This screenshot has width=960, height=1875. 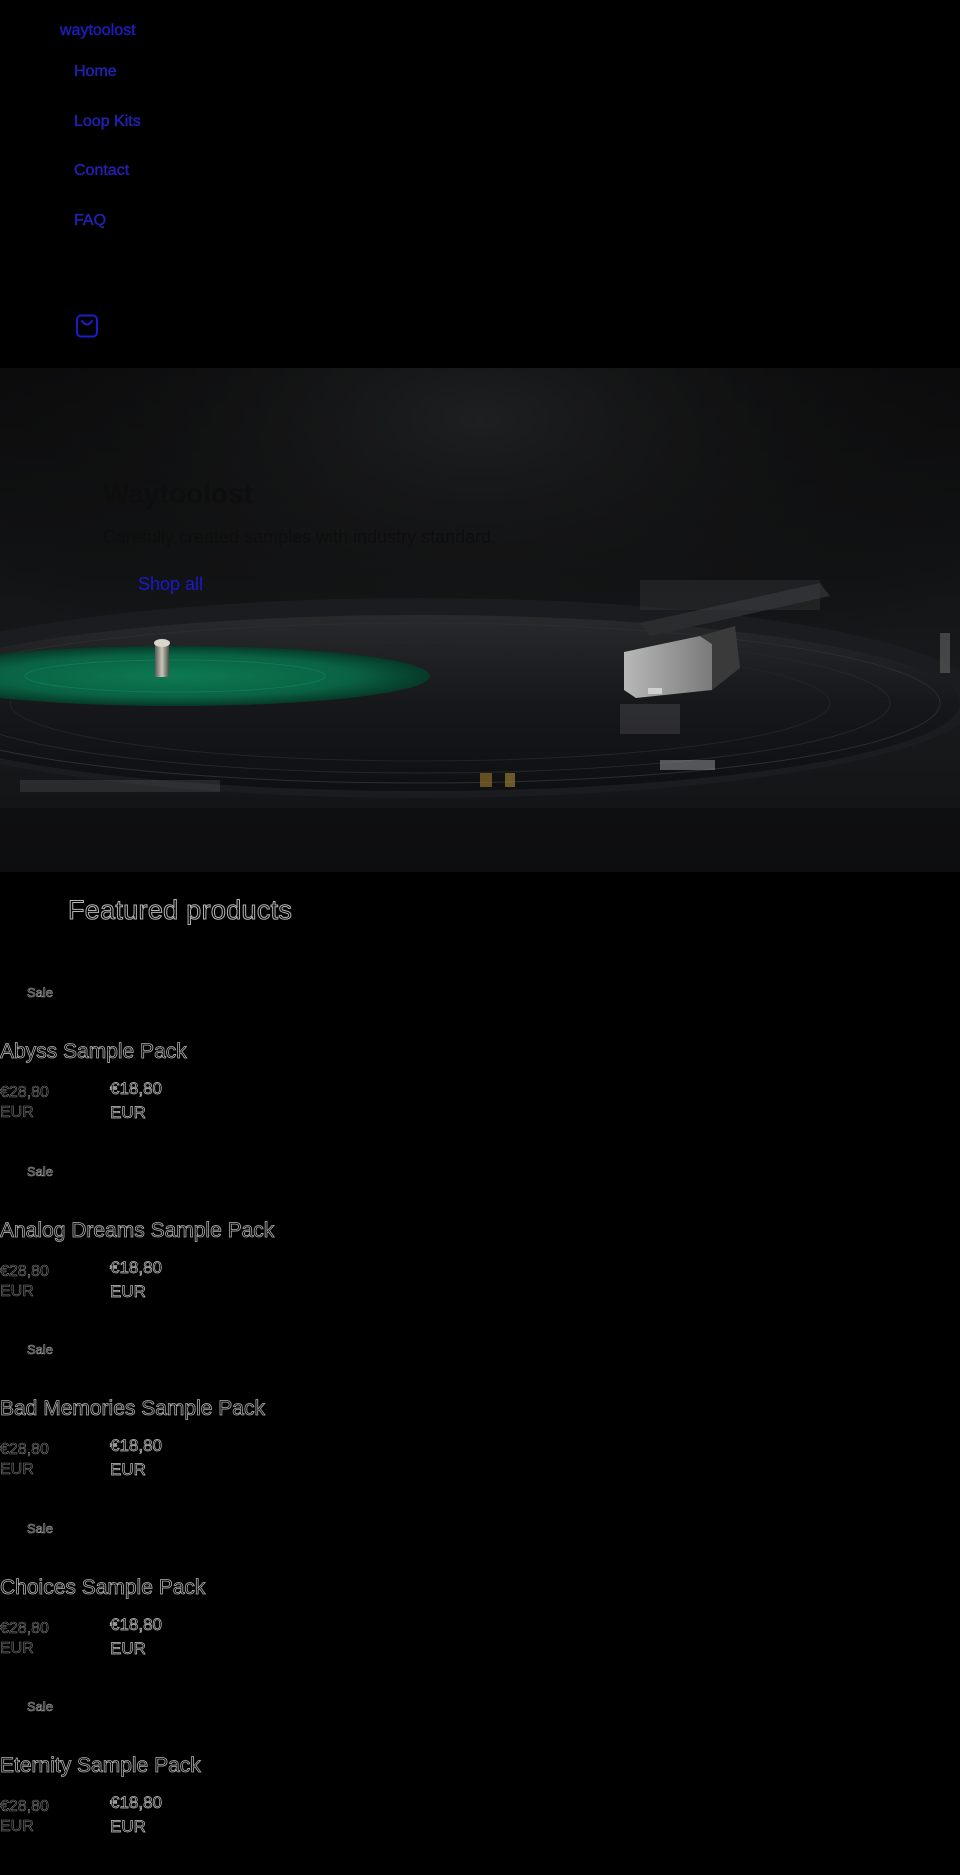 I want to click on nav-link-loop-kits: Loop Kits, so click(x=107, y=120).